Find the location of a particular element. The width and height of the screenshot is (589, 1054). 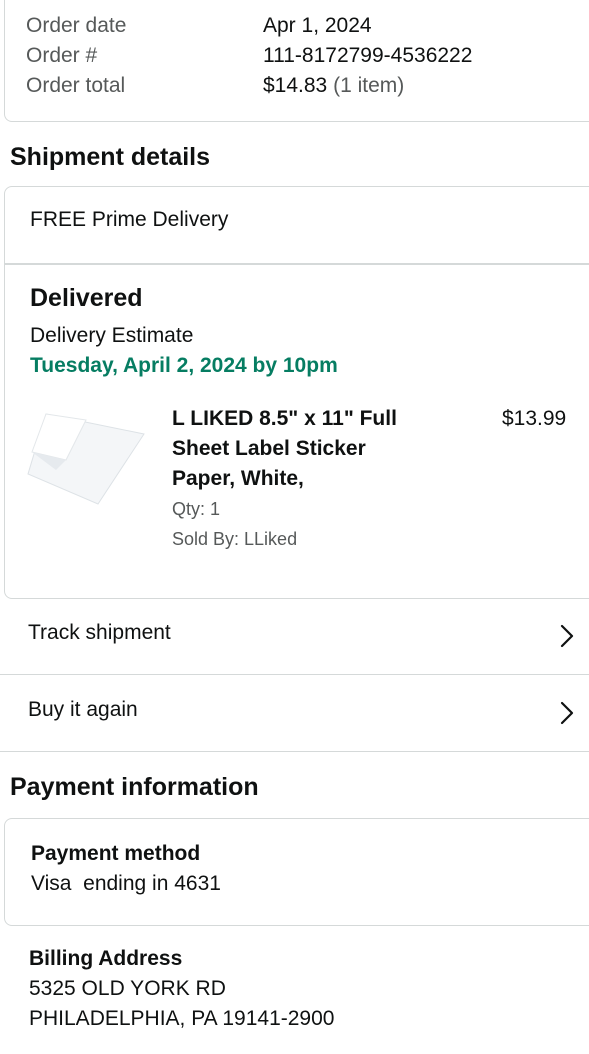

track-shipment-row: Track shipment is located at coordinates (294, 637).